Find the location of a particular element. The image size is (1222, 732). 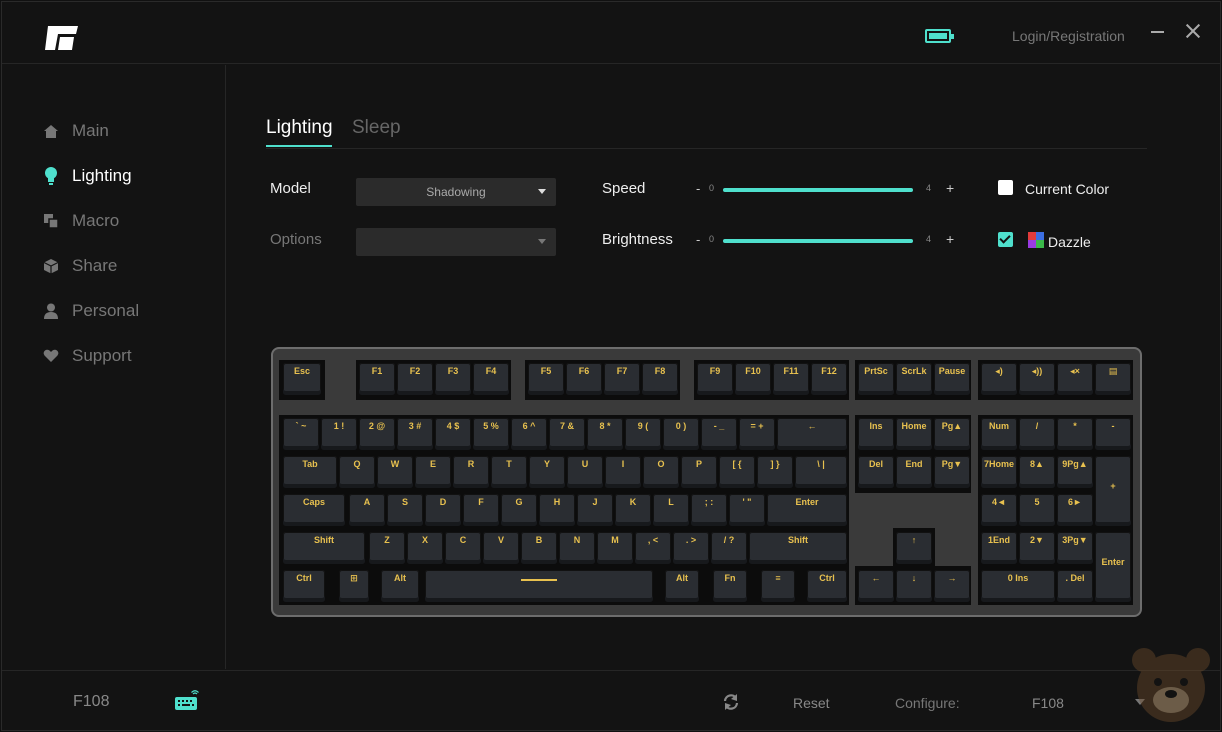

key-win: ⊞ is located at coordinates (354, 586).